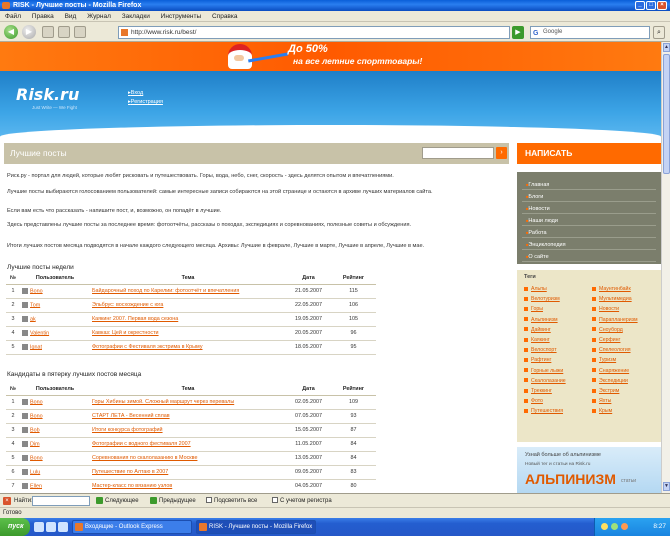 This screenshot has height=536, width=670. Describe the element at coordinates (225, 16) in the screenshot. I see `menu-help: Справка` at that location.